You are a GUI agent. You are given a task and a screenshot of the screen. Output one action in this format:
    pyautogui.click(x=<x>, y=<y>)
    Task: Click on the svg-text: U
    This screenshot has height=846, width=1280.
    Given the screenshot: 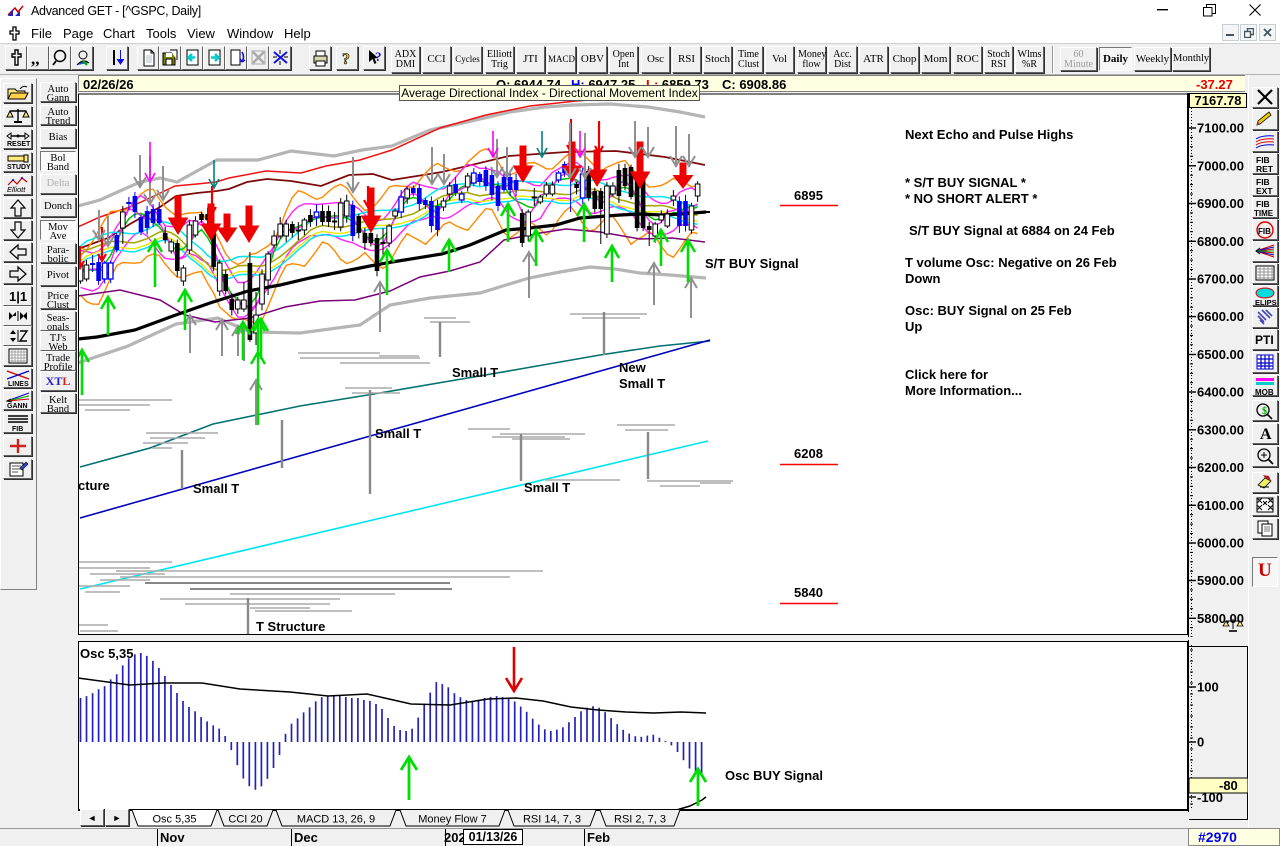 What is the action you would take?
    pyautogui.click(x=1265, y=570)
    